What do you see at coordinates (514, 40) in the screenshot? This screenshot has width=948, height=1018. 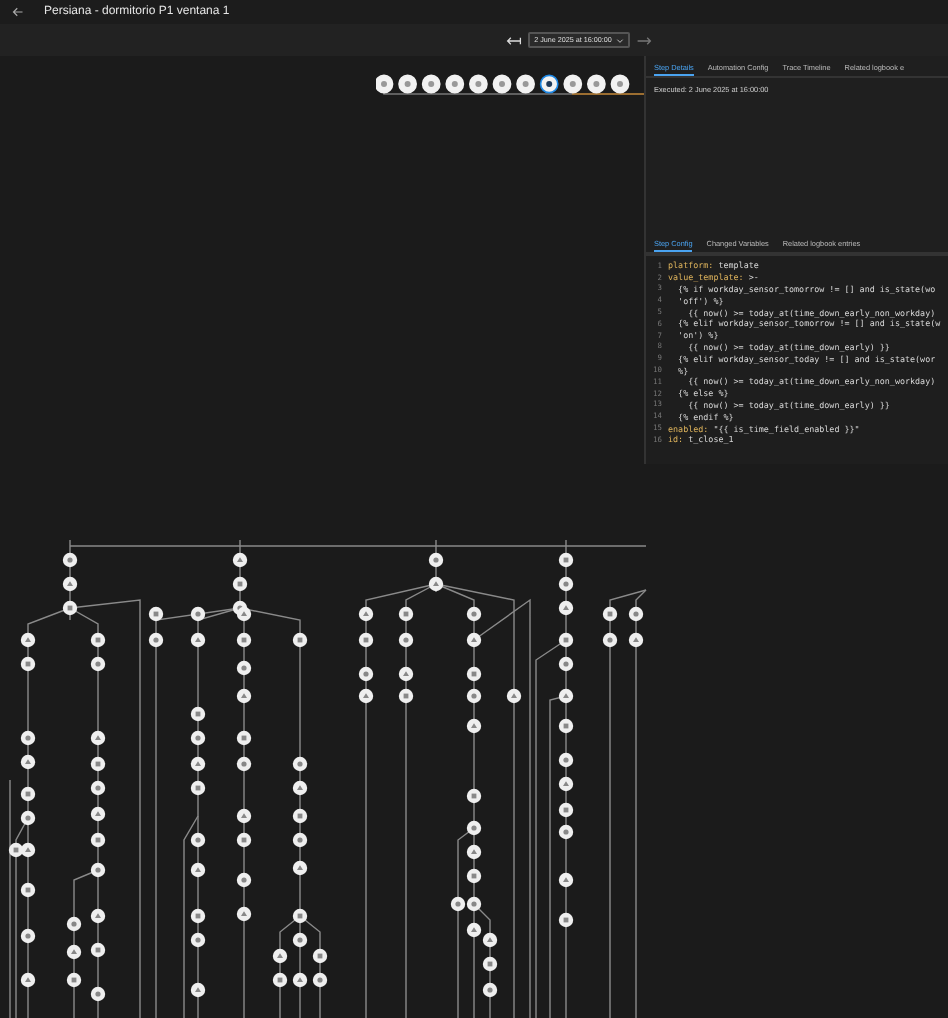 I see `arrow-left-icon` at bounding box center [514, 40].